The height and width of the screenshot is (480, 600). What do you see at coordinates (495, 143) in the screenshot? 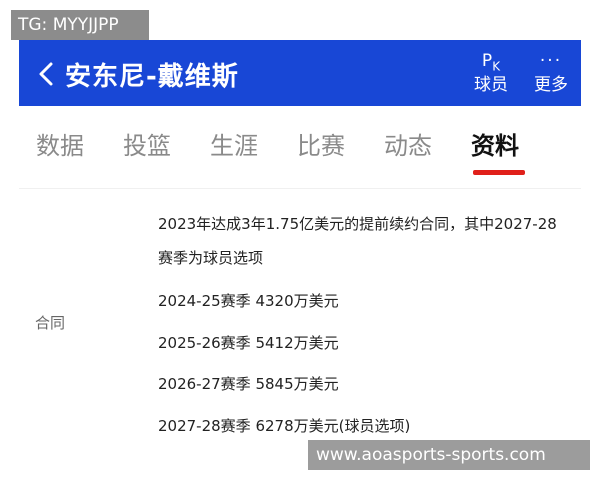
I see `tab-profile: 资料` at bounding box center [495, 143].